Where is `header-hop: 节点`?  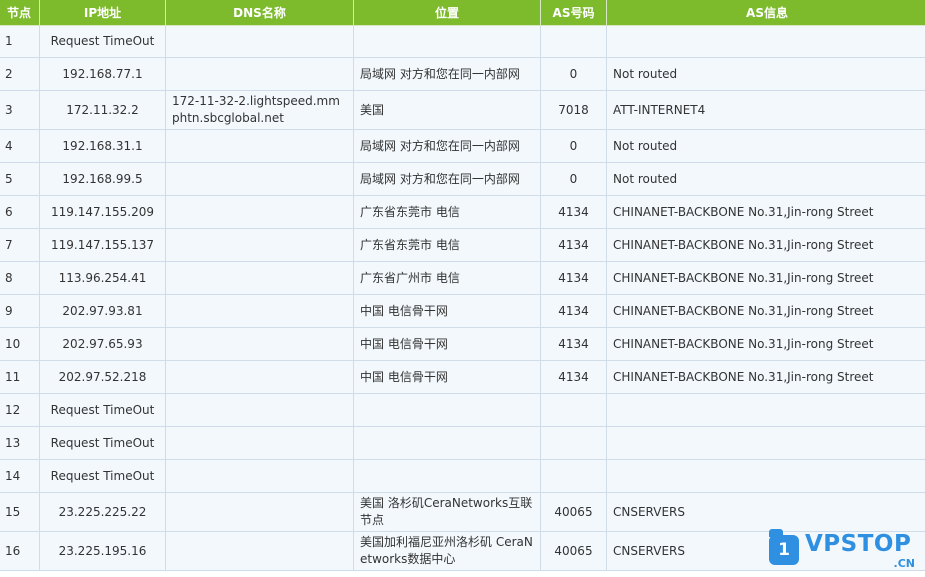 header-hop: 节点 is located at coordinates (20, 13).